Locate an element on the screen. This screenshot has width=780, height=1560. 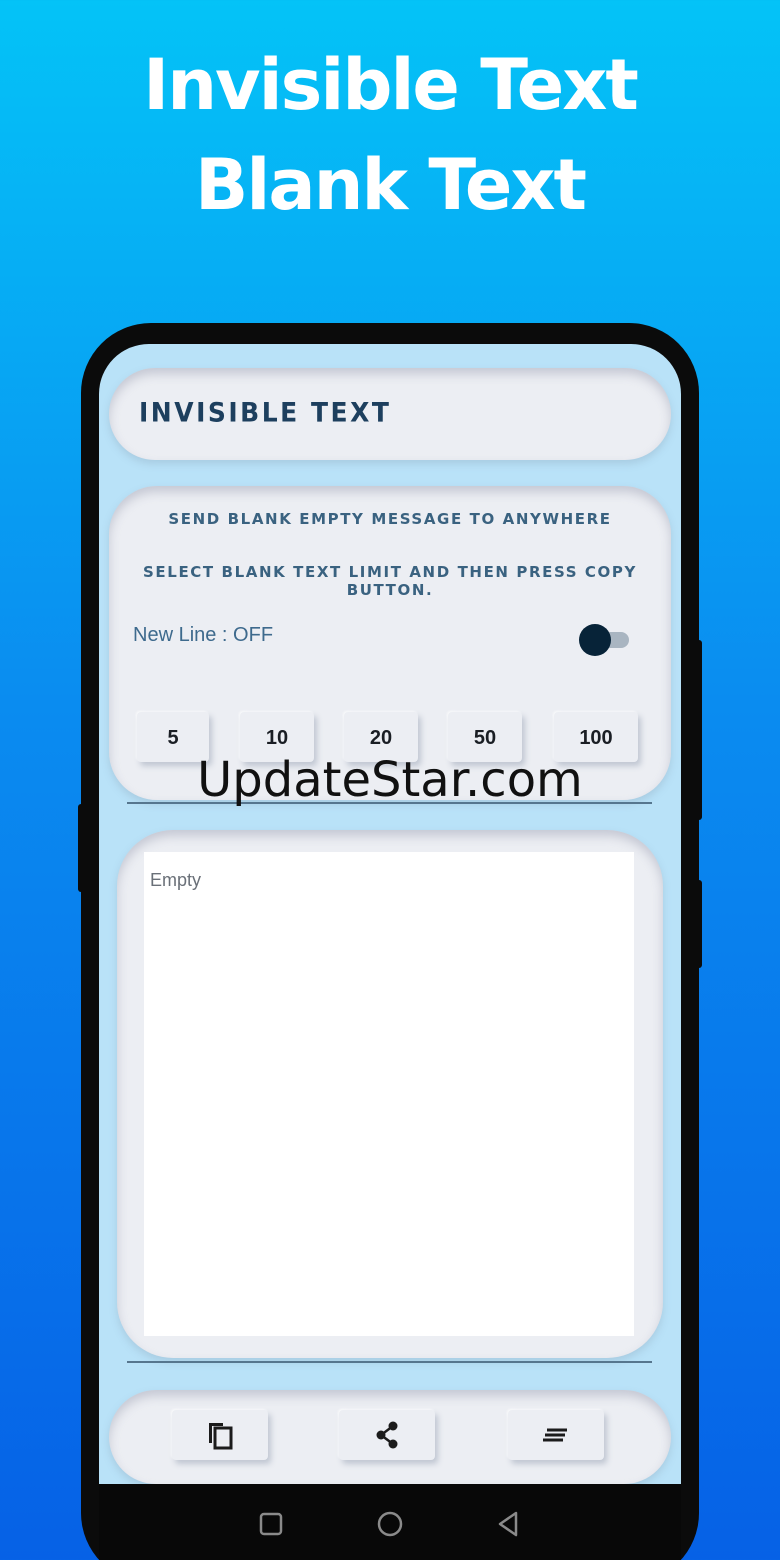
copy-button is located at coordinates (220, 1435).